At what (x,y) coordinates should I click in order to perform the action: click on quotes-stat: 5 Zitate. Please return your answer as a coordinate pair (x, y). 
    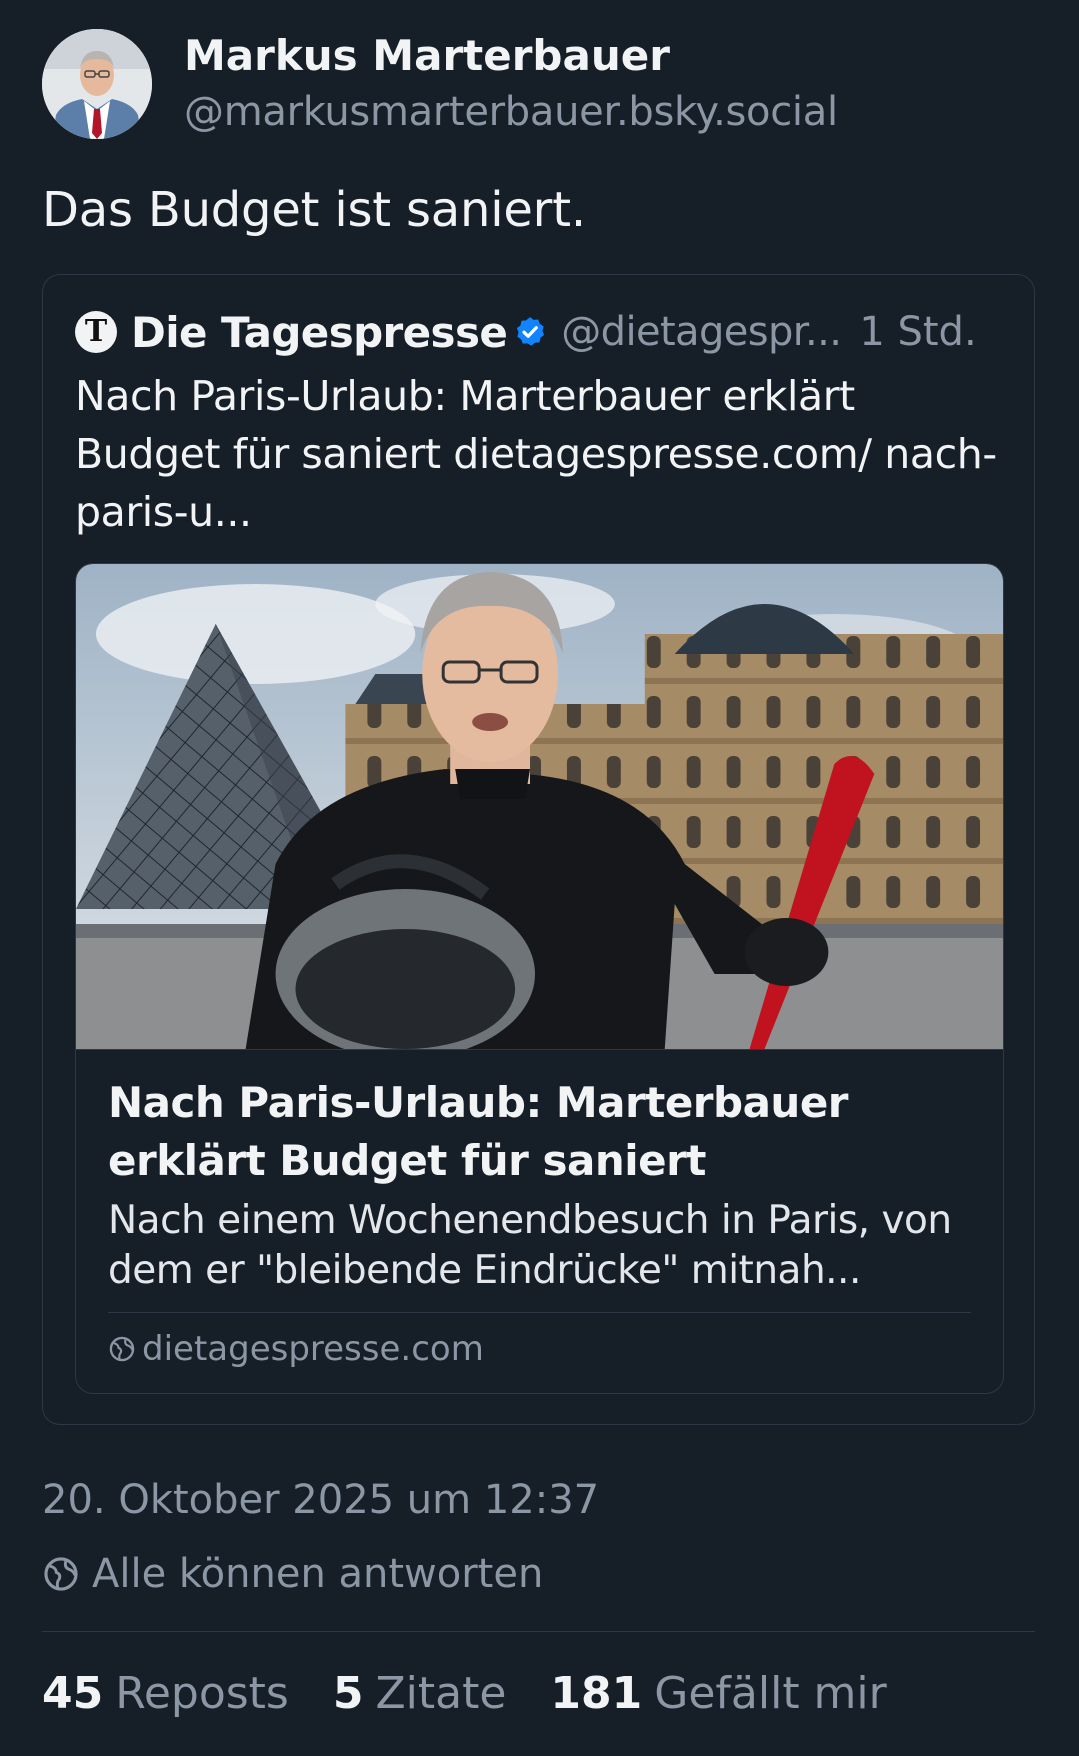
    Looking at the image, I should click on (420, 1694).